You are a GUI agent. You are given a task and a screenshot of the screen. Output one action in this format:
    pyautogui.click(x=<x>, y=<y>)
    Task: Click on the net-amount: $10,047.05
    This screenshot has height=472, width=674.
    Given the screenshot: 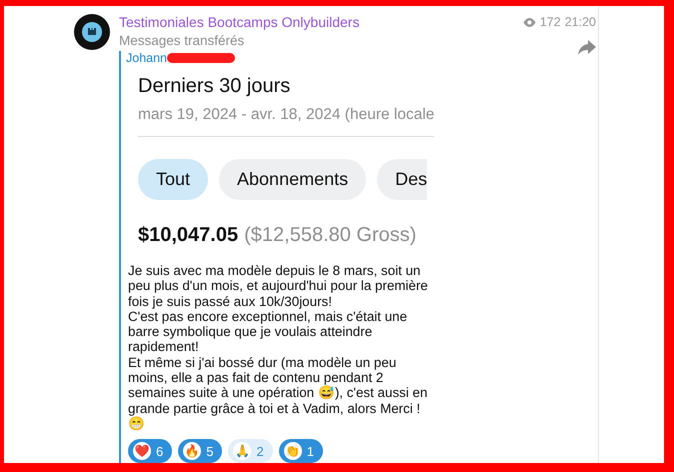 What is the action you would take?
    pyautogui.click(x=188, y=235)
    